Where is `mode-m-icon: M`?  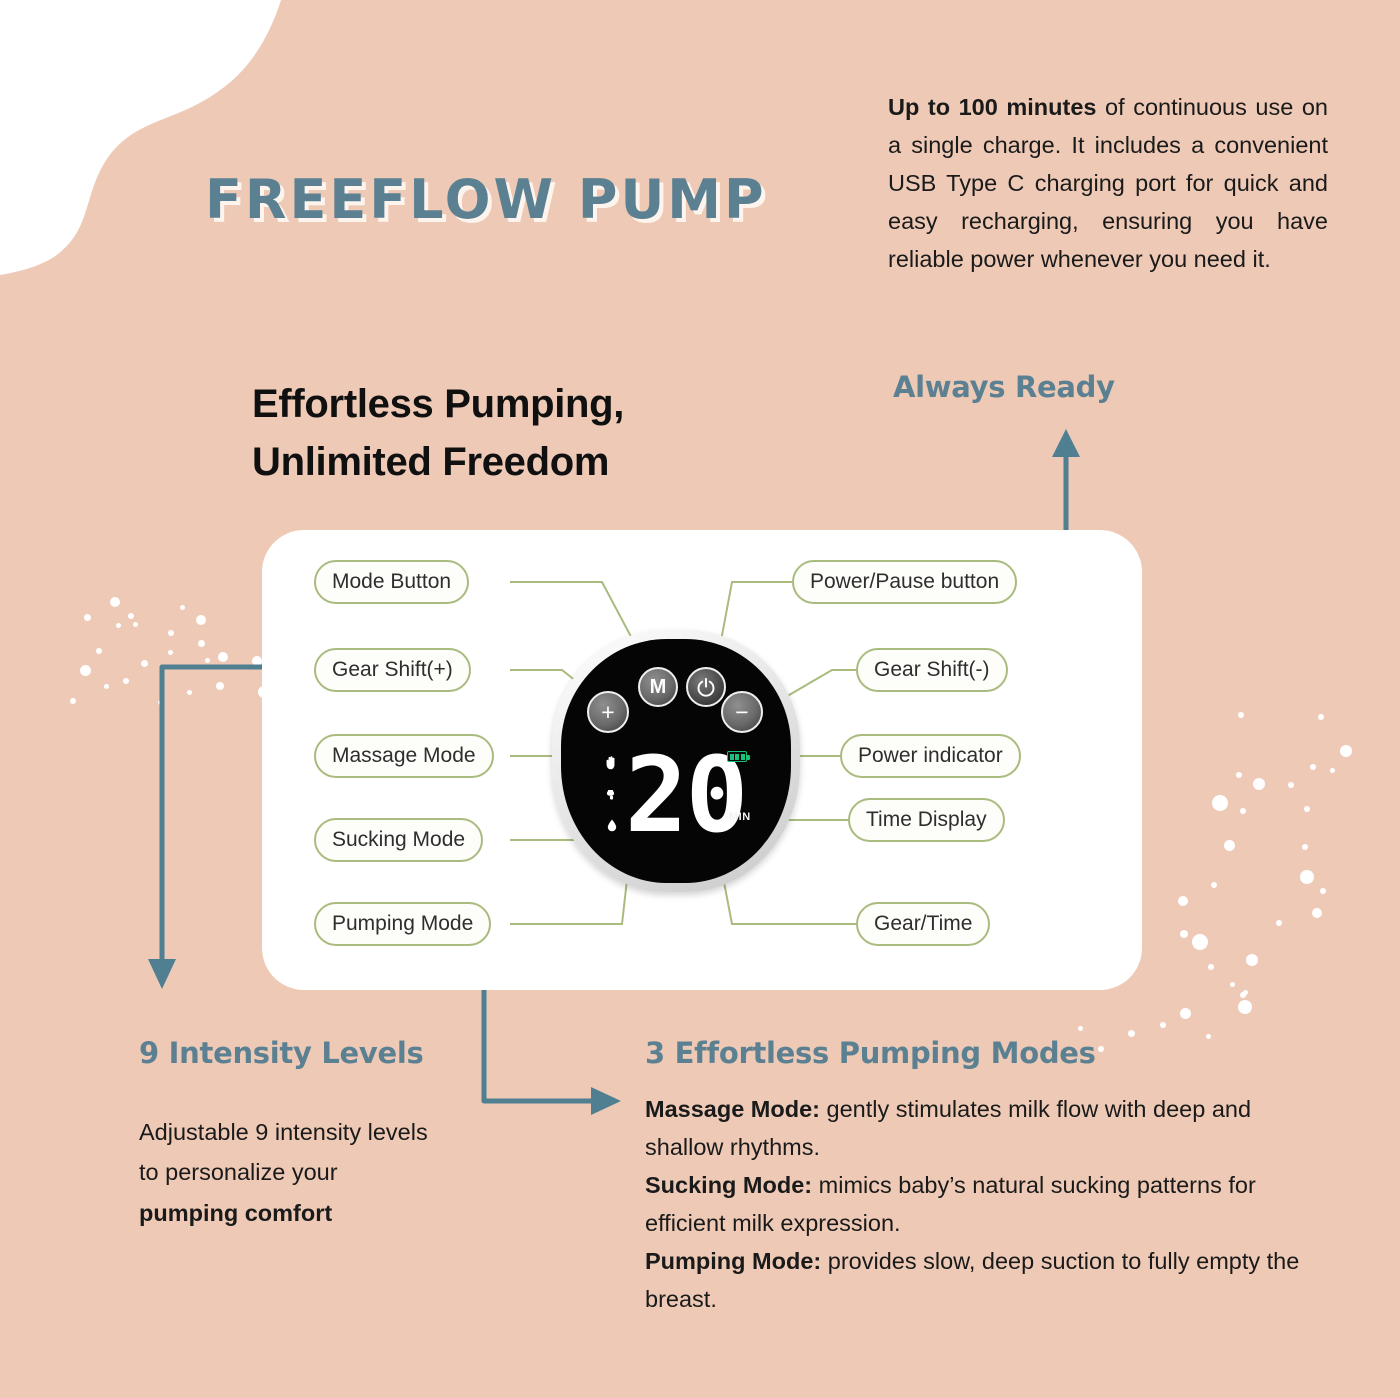
mode-m-icon: M is located at coordinates (658, 686).